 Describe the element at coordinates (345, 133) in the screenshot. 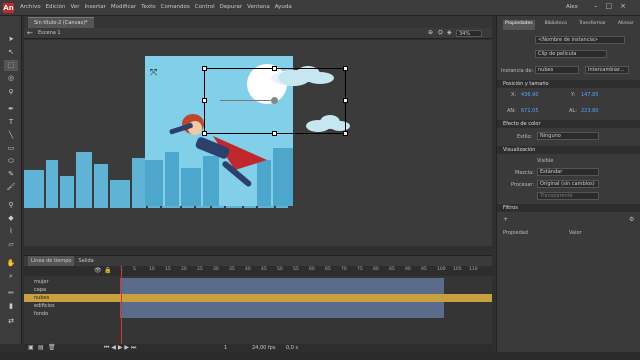

I see `transform-handle-br` at that location.